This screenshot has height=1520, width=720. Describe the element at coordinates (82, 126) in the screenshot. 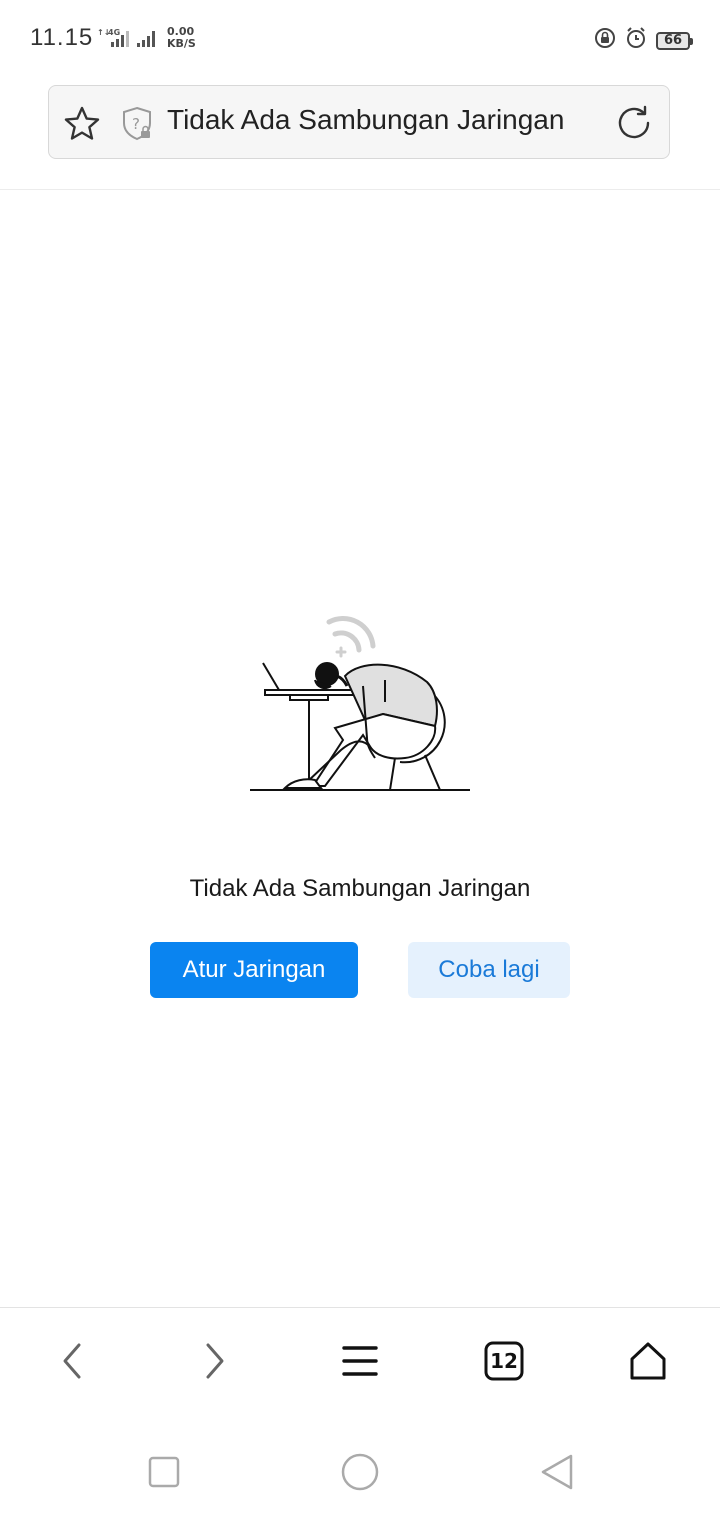

I see `star-icon` at that location.